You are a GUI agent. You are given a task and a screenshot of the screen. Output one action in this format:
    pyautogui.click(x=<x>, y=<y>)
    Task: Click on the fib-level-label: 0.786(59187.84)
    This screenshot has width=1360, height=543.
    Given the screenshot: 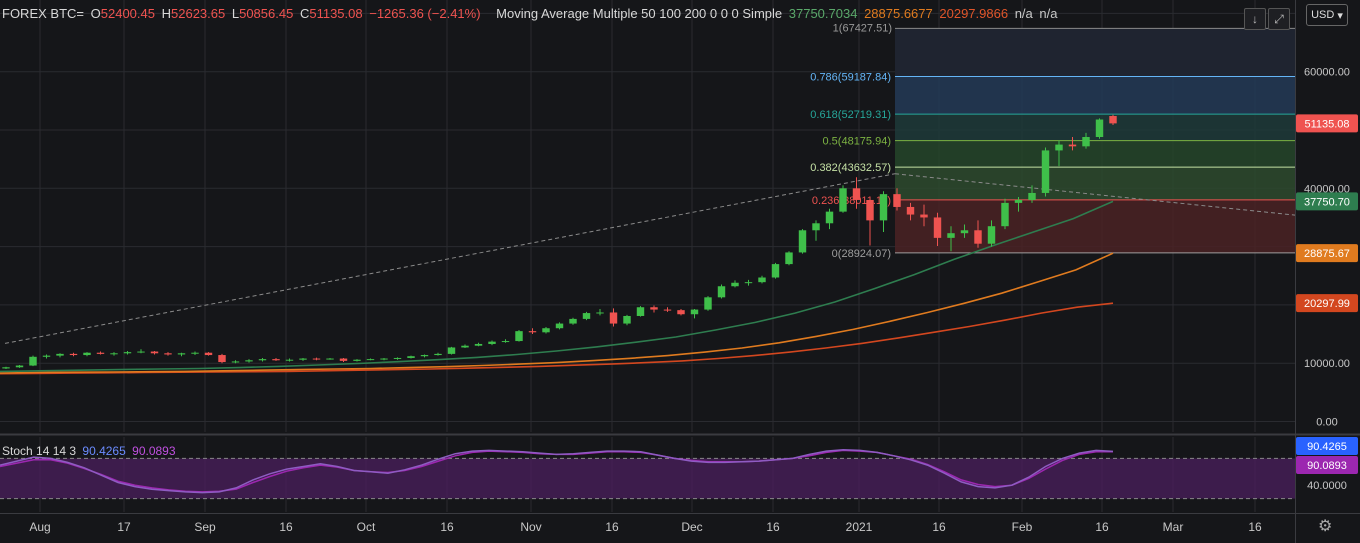 What is the action you would take?
    pyautogui.click(x=850, y=77)
    